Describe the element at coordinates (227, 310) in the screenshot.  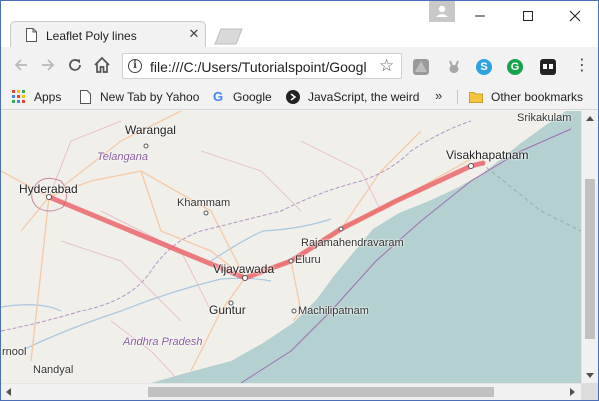
I see `label-guntur: Guntur` at that location.